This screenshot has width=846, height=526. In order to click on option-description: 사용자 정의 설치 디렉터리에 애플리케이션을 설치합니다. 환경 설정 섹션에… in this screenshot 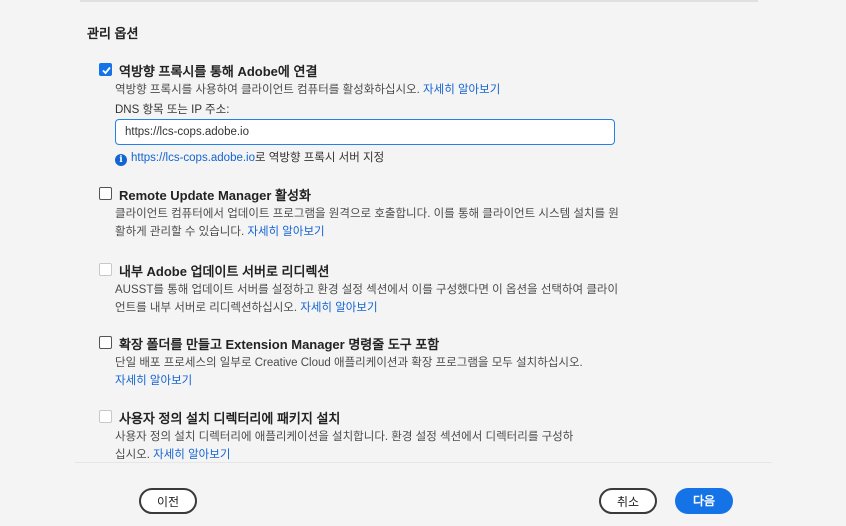, I will do `click(344, 446)`.